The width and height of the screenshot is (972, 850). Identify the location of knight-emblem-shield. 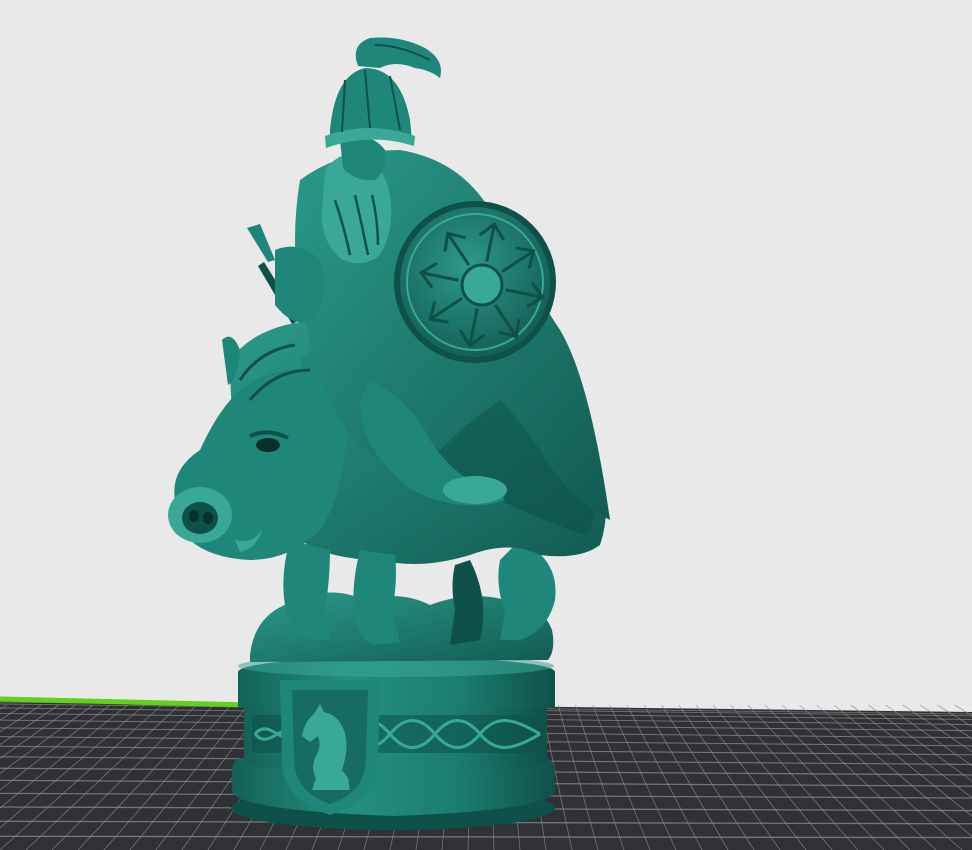
(330, 747).